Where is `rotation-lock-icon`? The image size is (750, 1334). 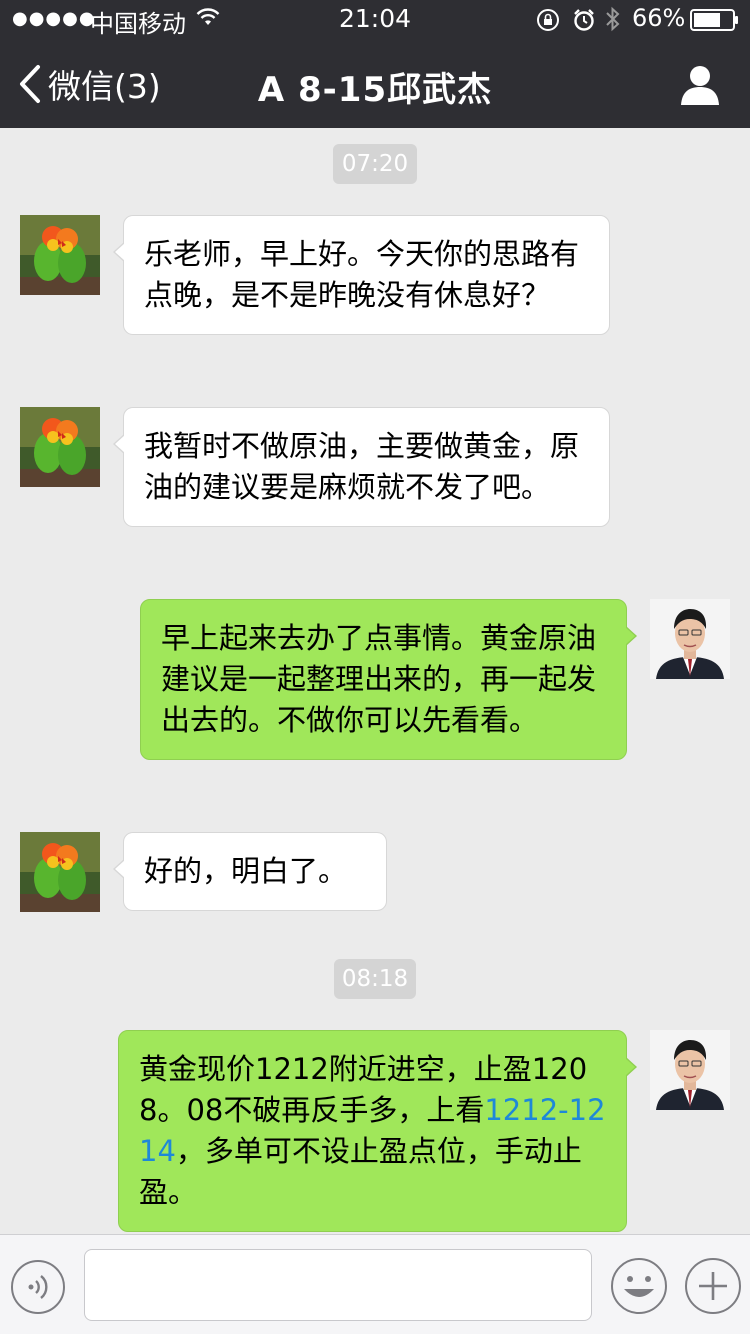 rotation-lock-icon is located at coordinates (548, 20).